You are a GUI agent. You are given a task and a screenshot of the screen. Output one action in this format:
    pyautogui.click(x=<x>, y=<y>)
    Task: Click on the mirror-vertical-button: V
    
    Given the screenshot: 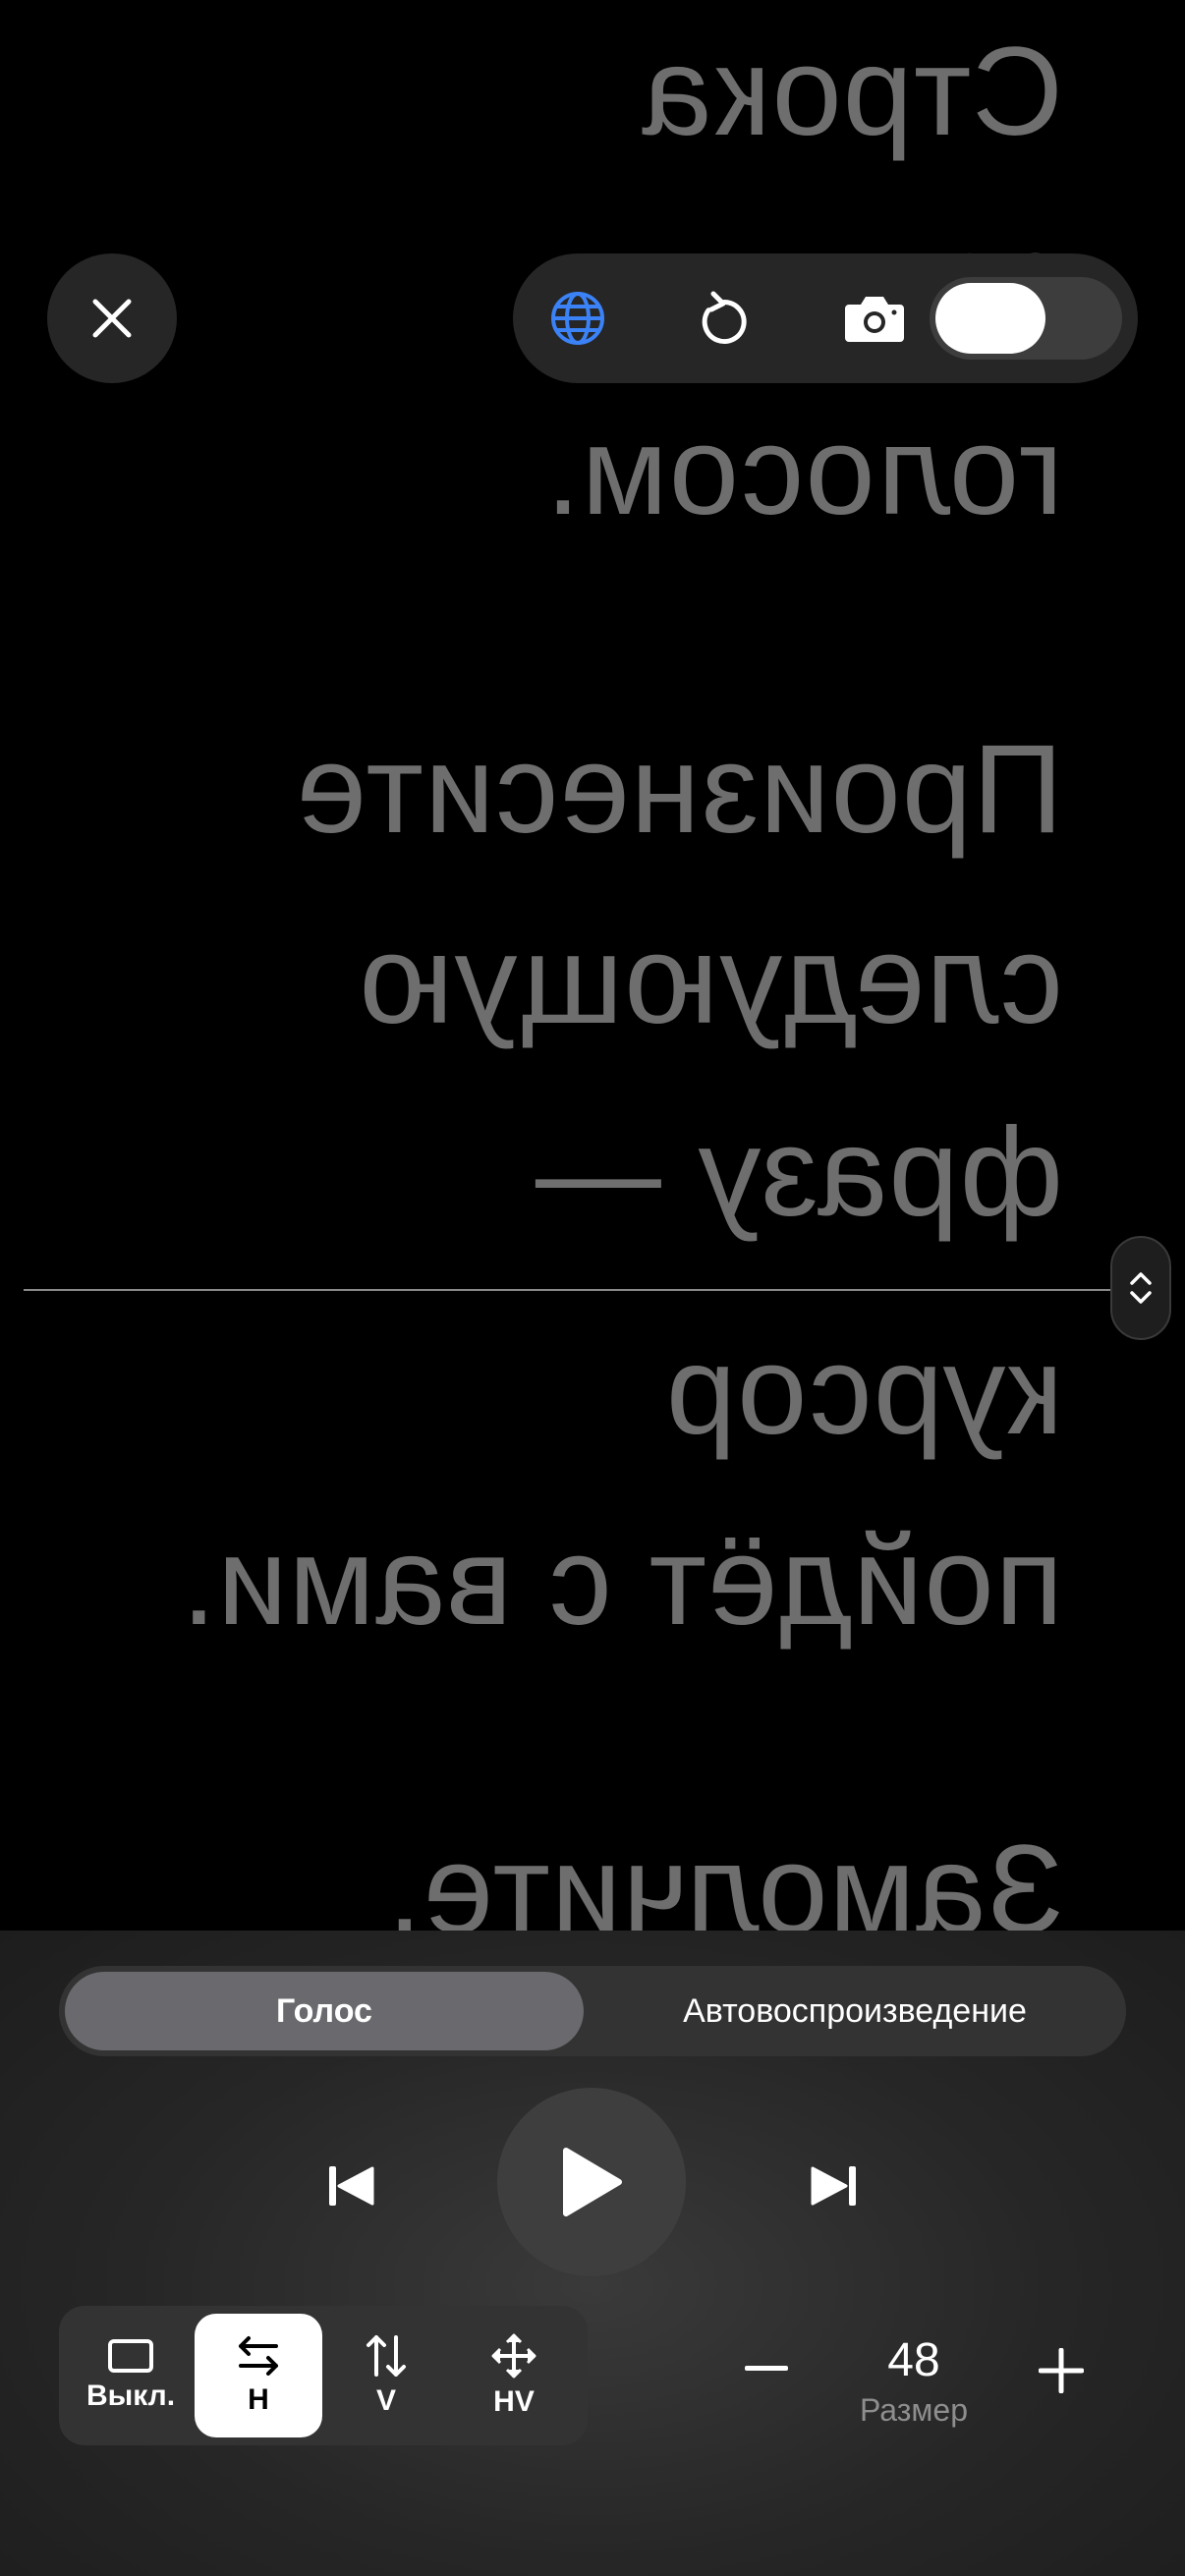 What is the action you would take?
    pyautogui.click(x=386, y=2375)
    